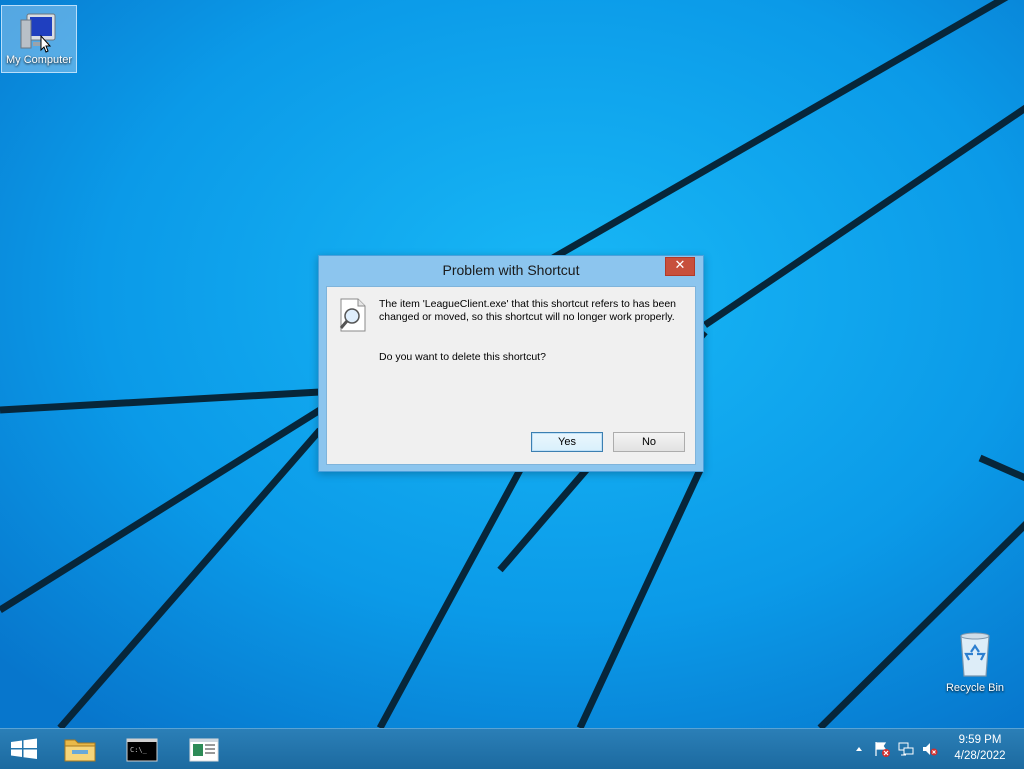  What do you see at coordinates (930, 749) in the screenshot?
I see `volume-muted-icon` at bounding box center [930, 749].